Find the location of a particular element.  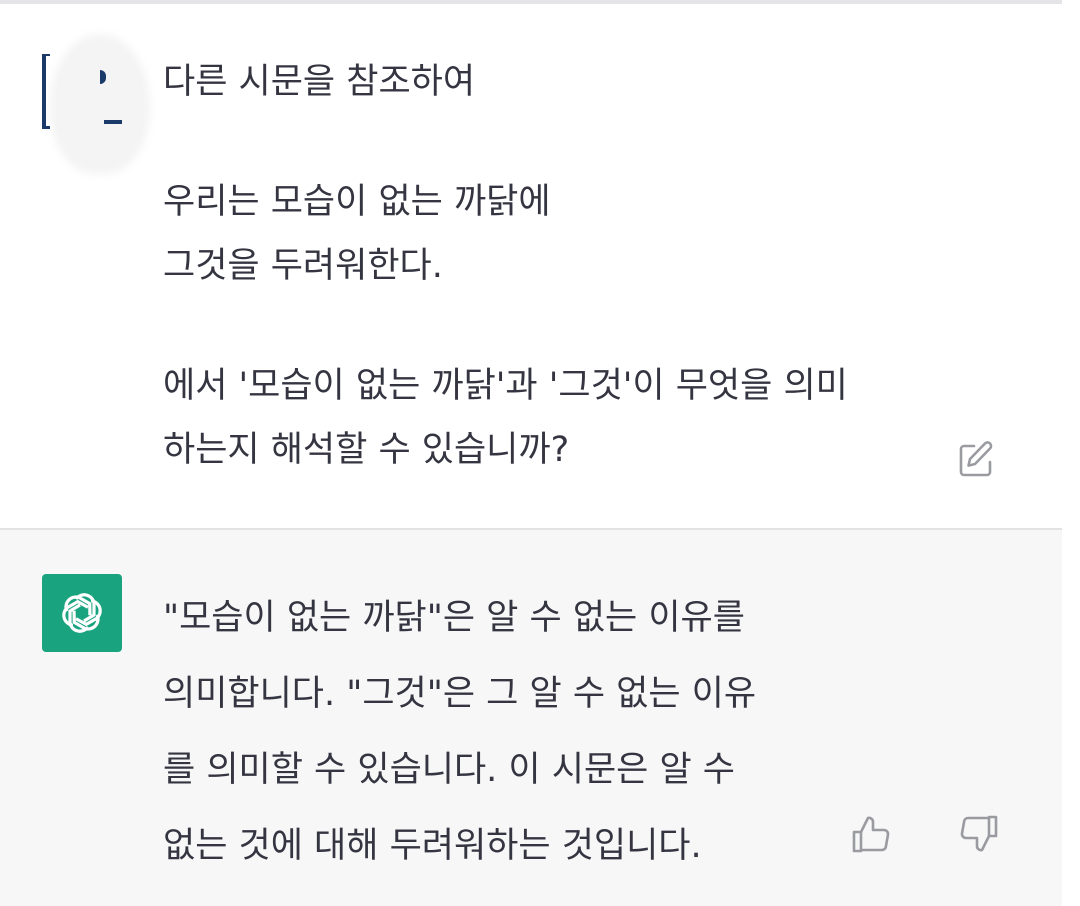

assistant-line: 없는 것에 대해 두려워하는 것입니다. is located at coordinates (432, 846).